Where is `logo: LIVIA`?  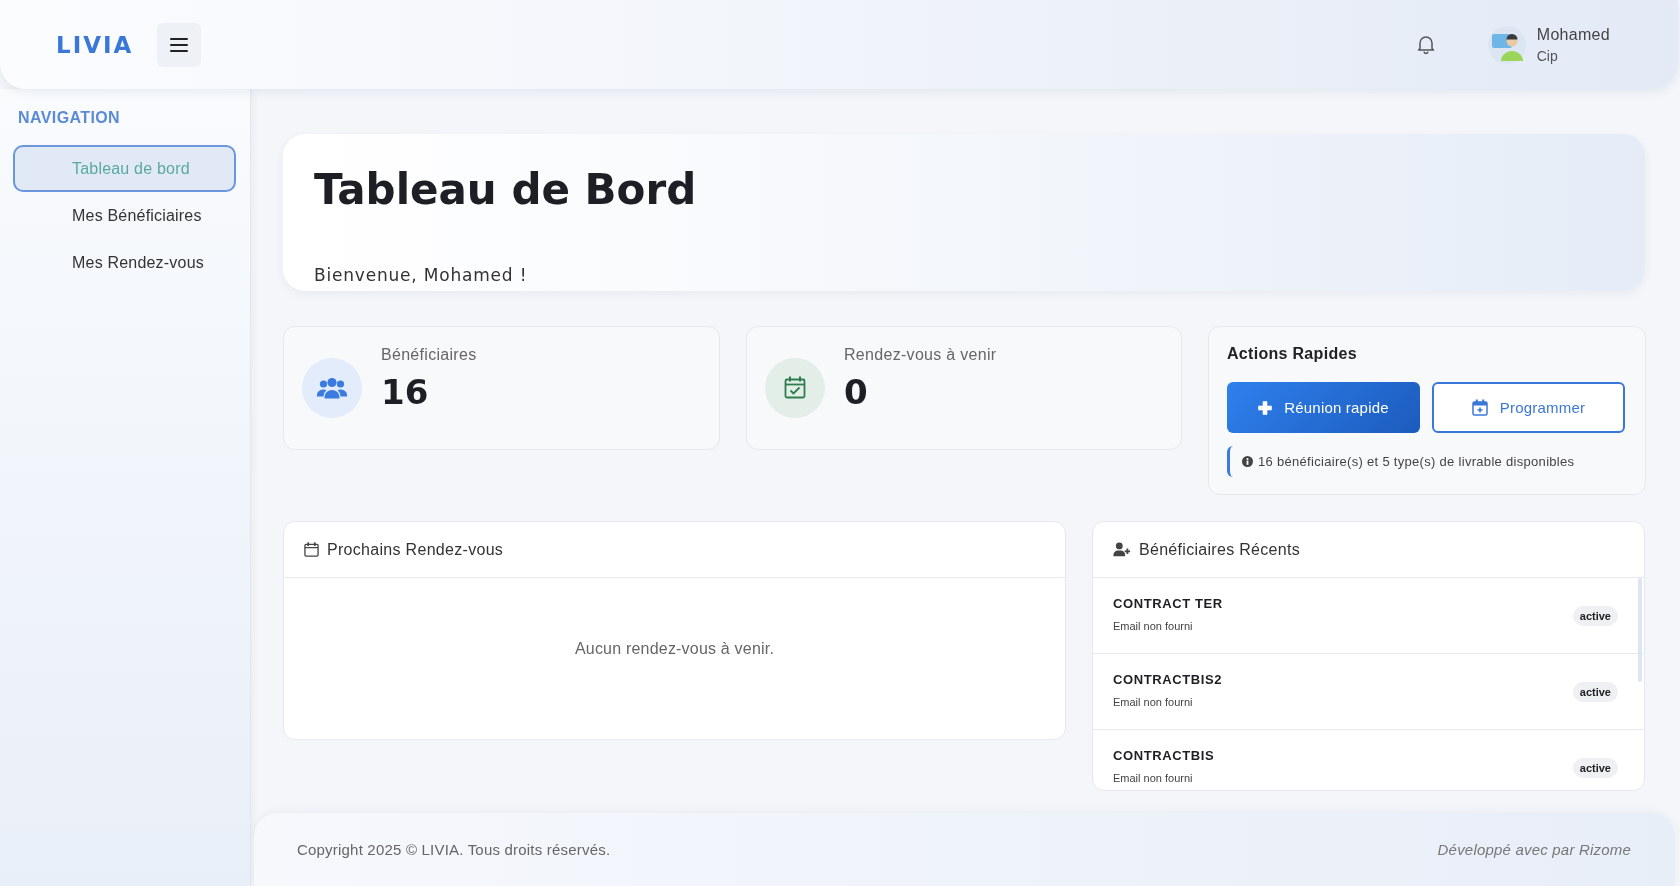 logo: LIVIA is located at coordinates (95, 44).